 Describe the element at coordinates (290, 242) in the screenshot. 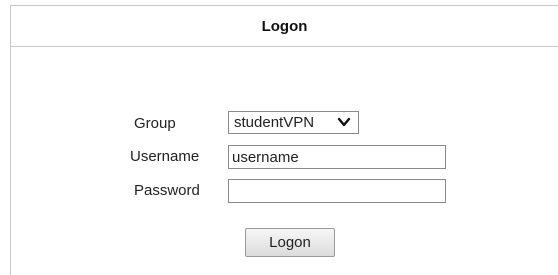

I see `logon-button: Logon` at that location.